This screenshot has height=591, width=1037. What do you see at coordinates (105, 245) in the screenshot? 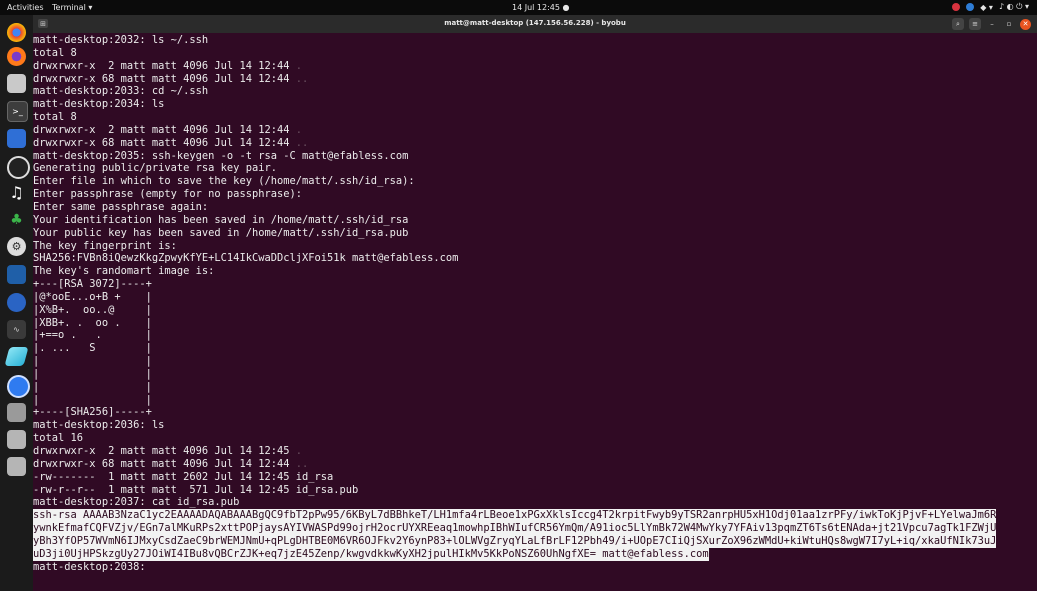
I see `terminal-line: The key fingerprint is:` at bounding box center [105, 245].